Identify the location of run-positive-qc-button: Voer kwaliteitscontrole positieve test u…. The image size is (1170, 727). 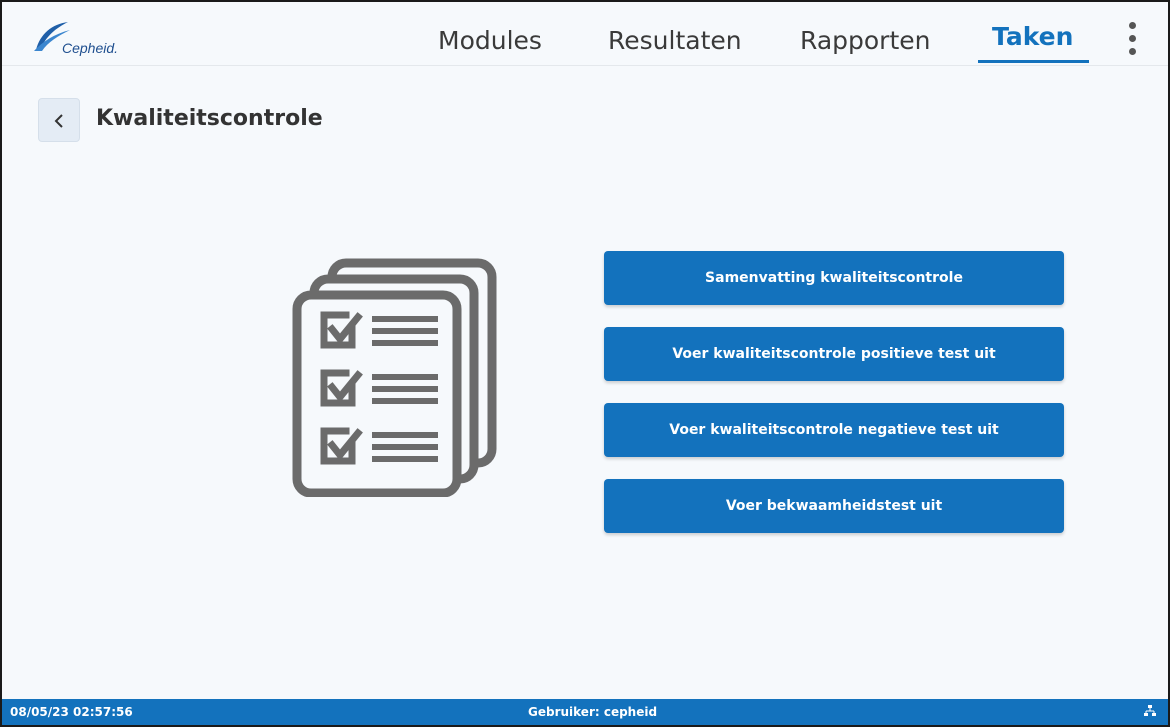
(834, 354).